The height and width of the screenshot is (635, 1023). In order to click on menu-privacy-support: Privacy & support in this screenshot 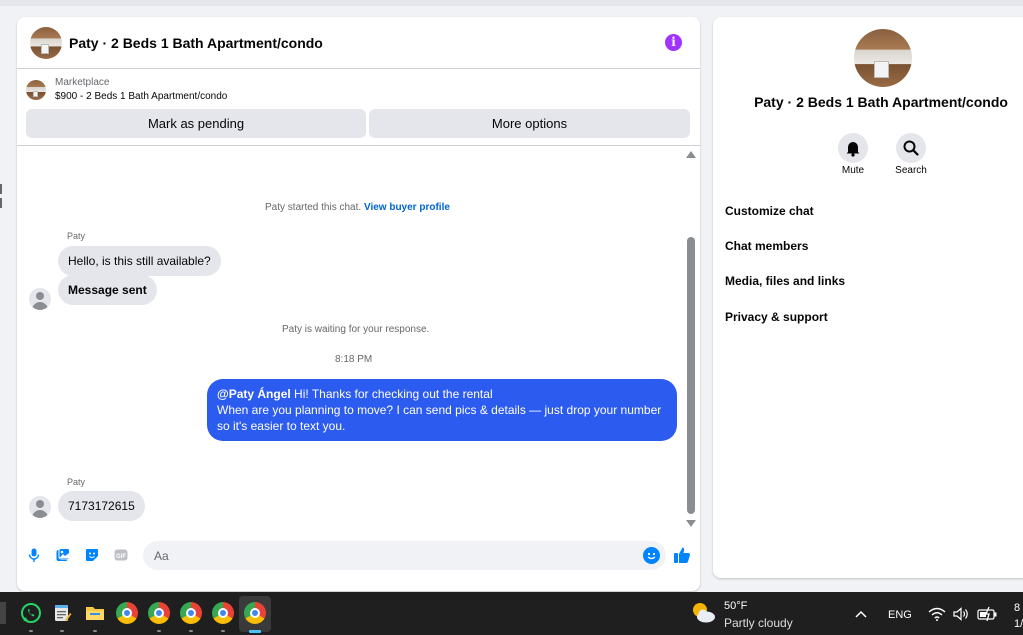, I will do `click(776, 317)`.